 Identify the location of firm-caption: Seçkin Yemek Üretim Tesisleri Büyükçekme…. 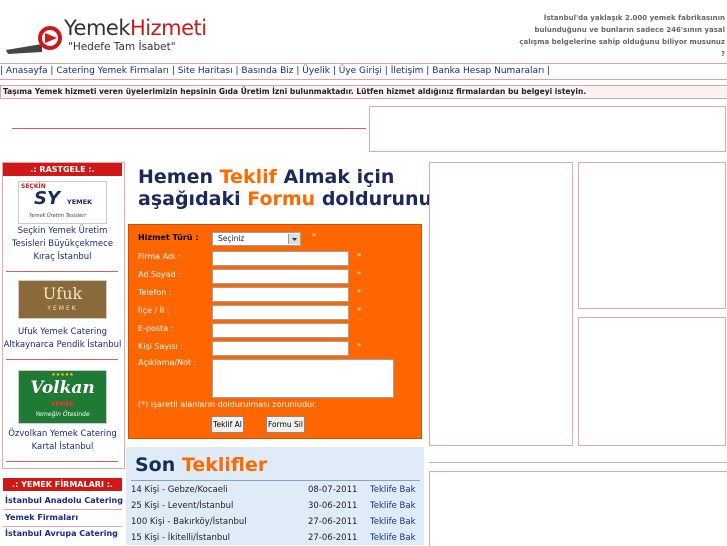
(62, 244).